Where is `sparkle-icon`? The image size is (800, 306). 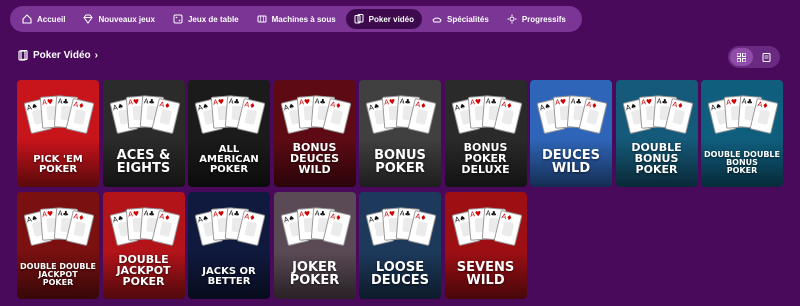
sparkle-icon is located at coordinates (512, 19).